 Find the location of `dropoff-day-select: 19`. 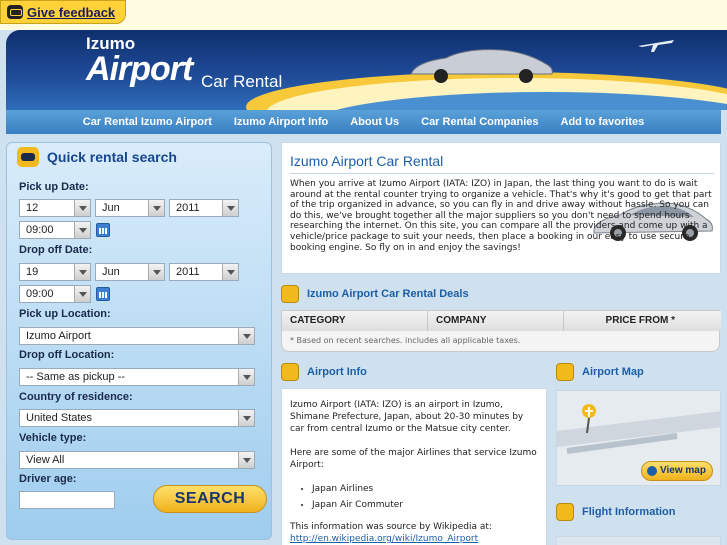

dropoff-day-select: 19 is located at coordinates (55, 272).